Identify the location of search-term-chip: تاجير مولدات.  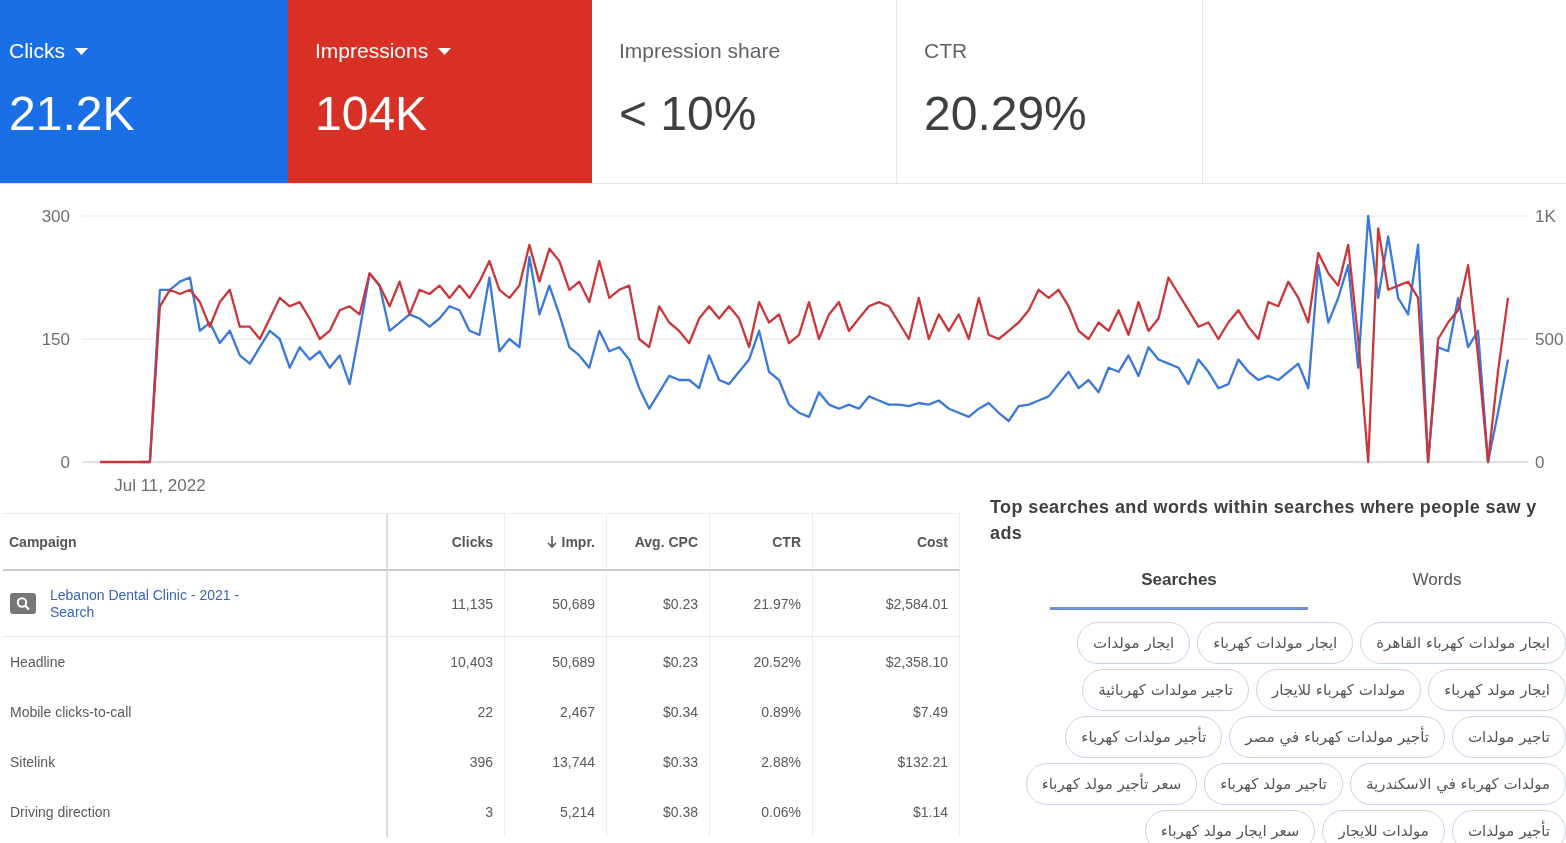
(1508, 737).